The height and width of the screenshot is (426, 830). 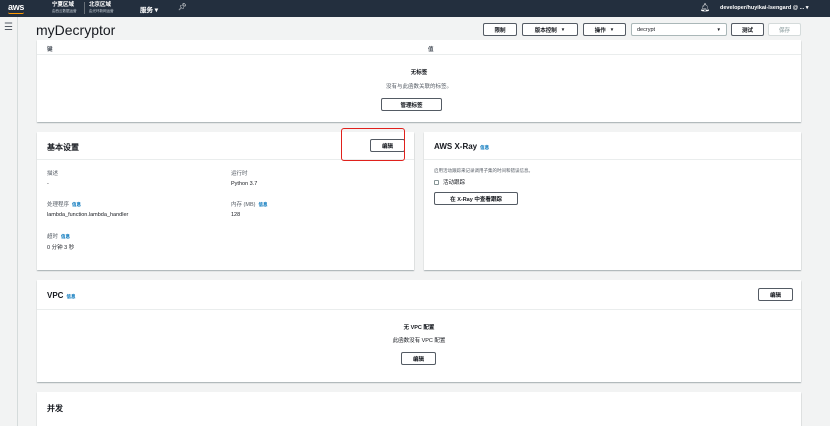 What do you see at coordinates (705, 7) in the screenshot?
I see `bell-icon: 🔔︎` at bounding box center [705, 7].